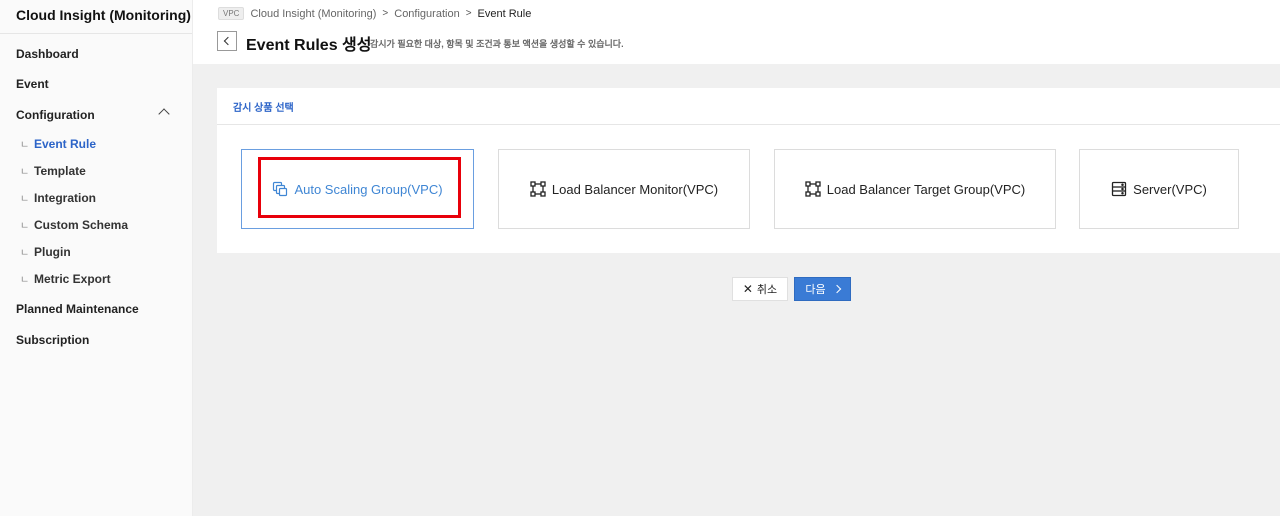 This screenshot has width=1280, height=516. I want to click on nav-dashboard: Dashboard, so click(47, 54).